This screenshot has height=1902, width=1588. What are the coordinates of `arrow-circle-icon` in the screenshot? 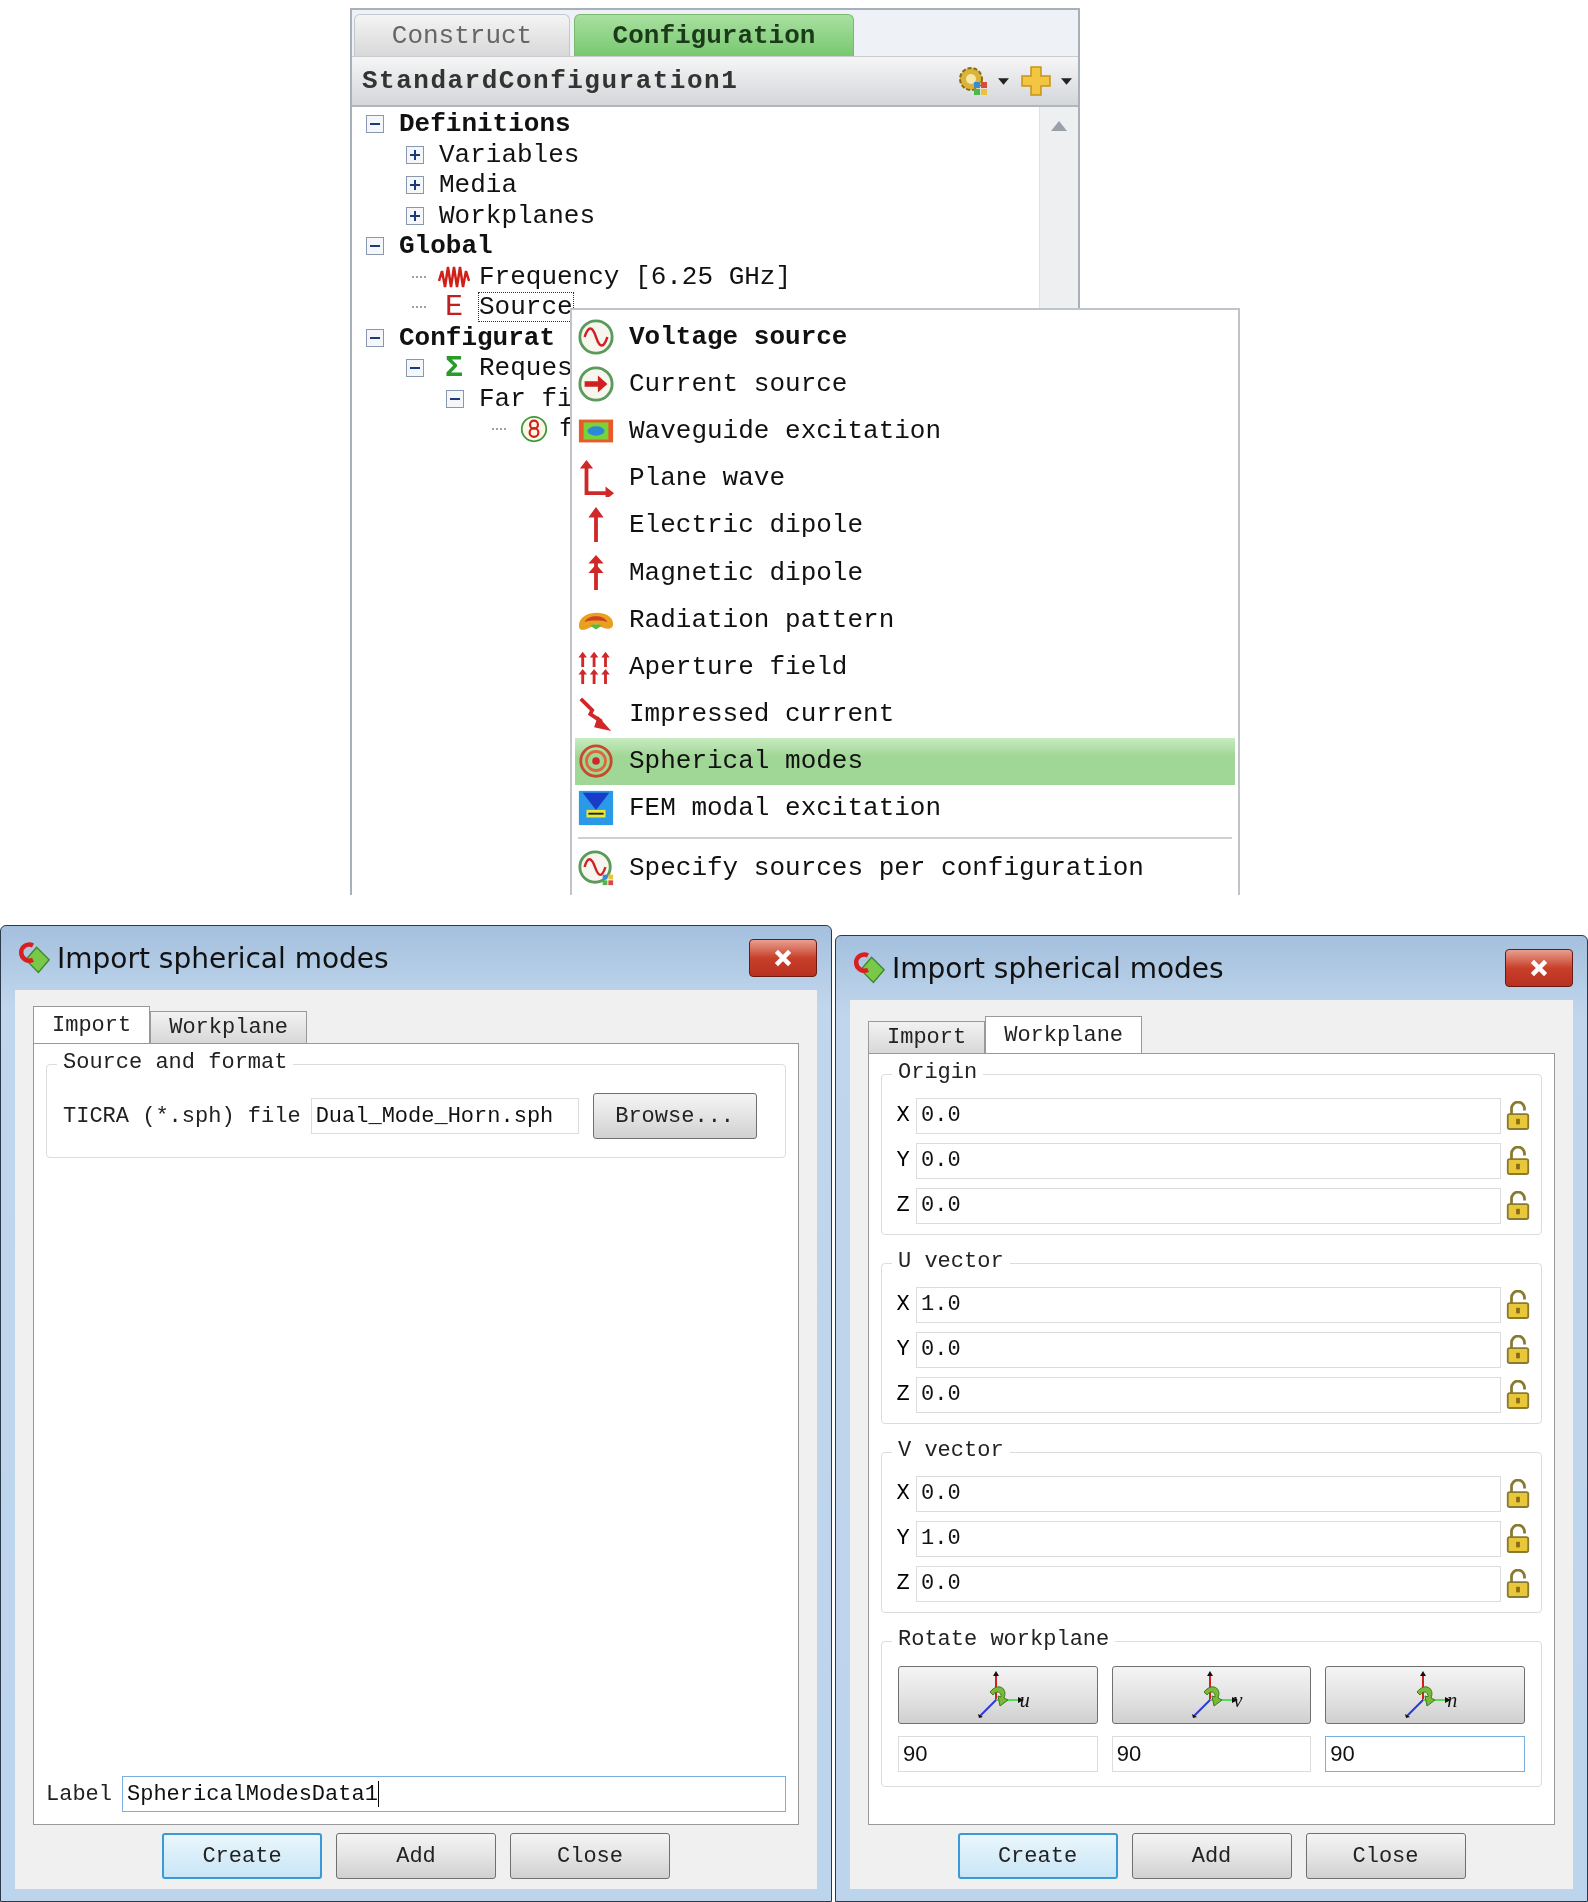 It's located at (596, 383).